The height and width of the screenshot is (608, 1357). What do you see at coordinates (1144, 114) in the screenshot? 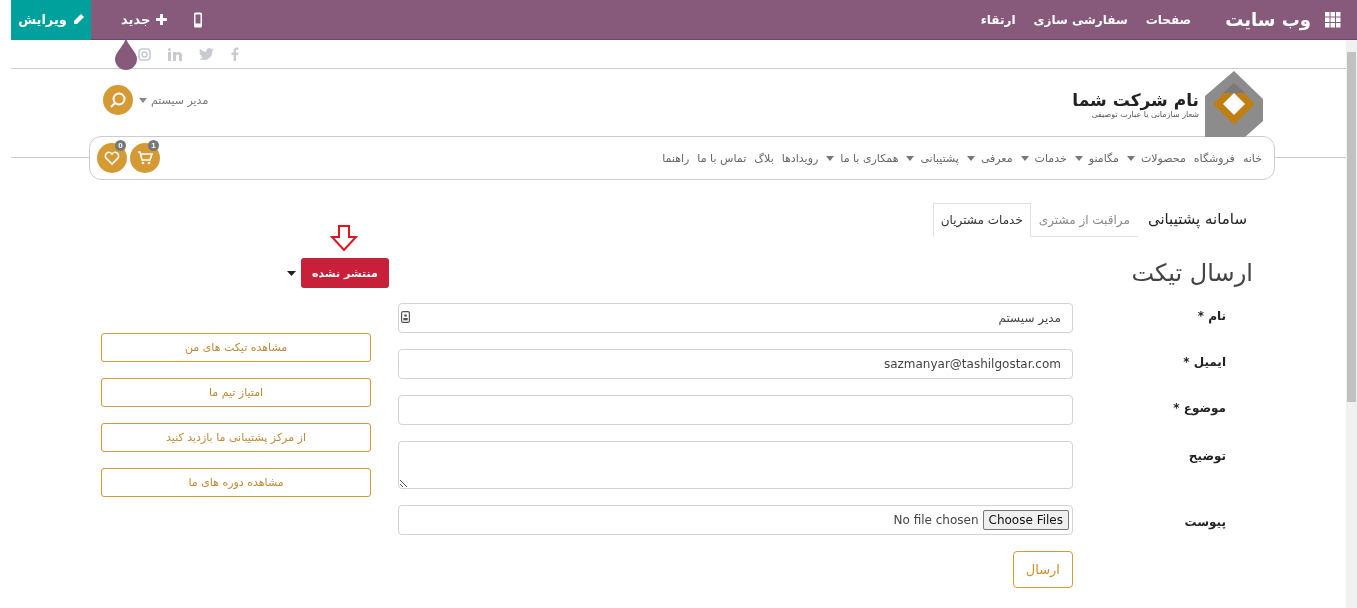
I see `company-tagline: شعار سازمانی یا عبارت توصیفی` at bounding box center [1144, 114].